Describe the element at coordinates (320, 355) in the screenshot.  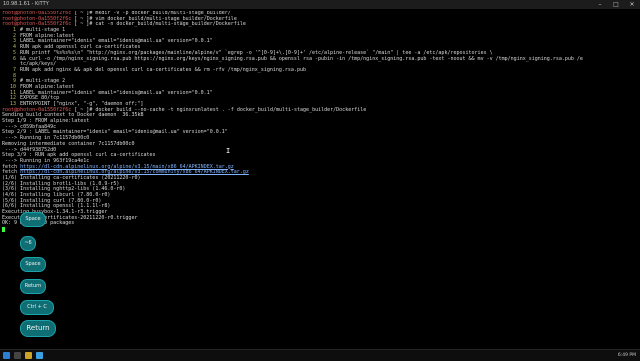
I see `taskbar: 6:49 PM` at that location.